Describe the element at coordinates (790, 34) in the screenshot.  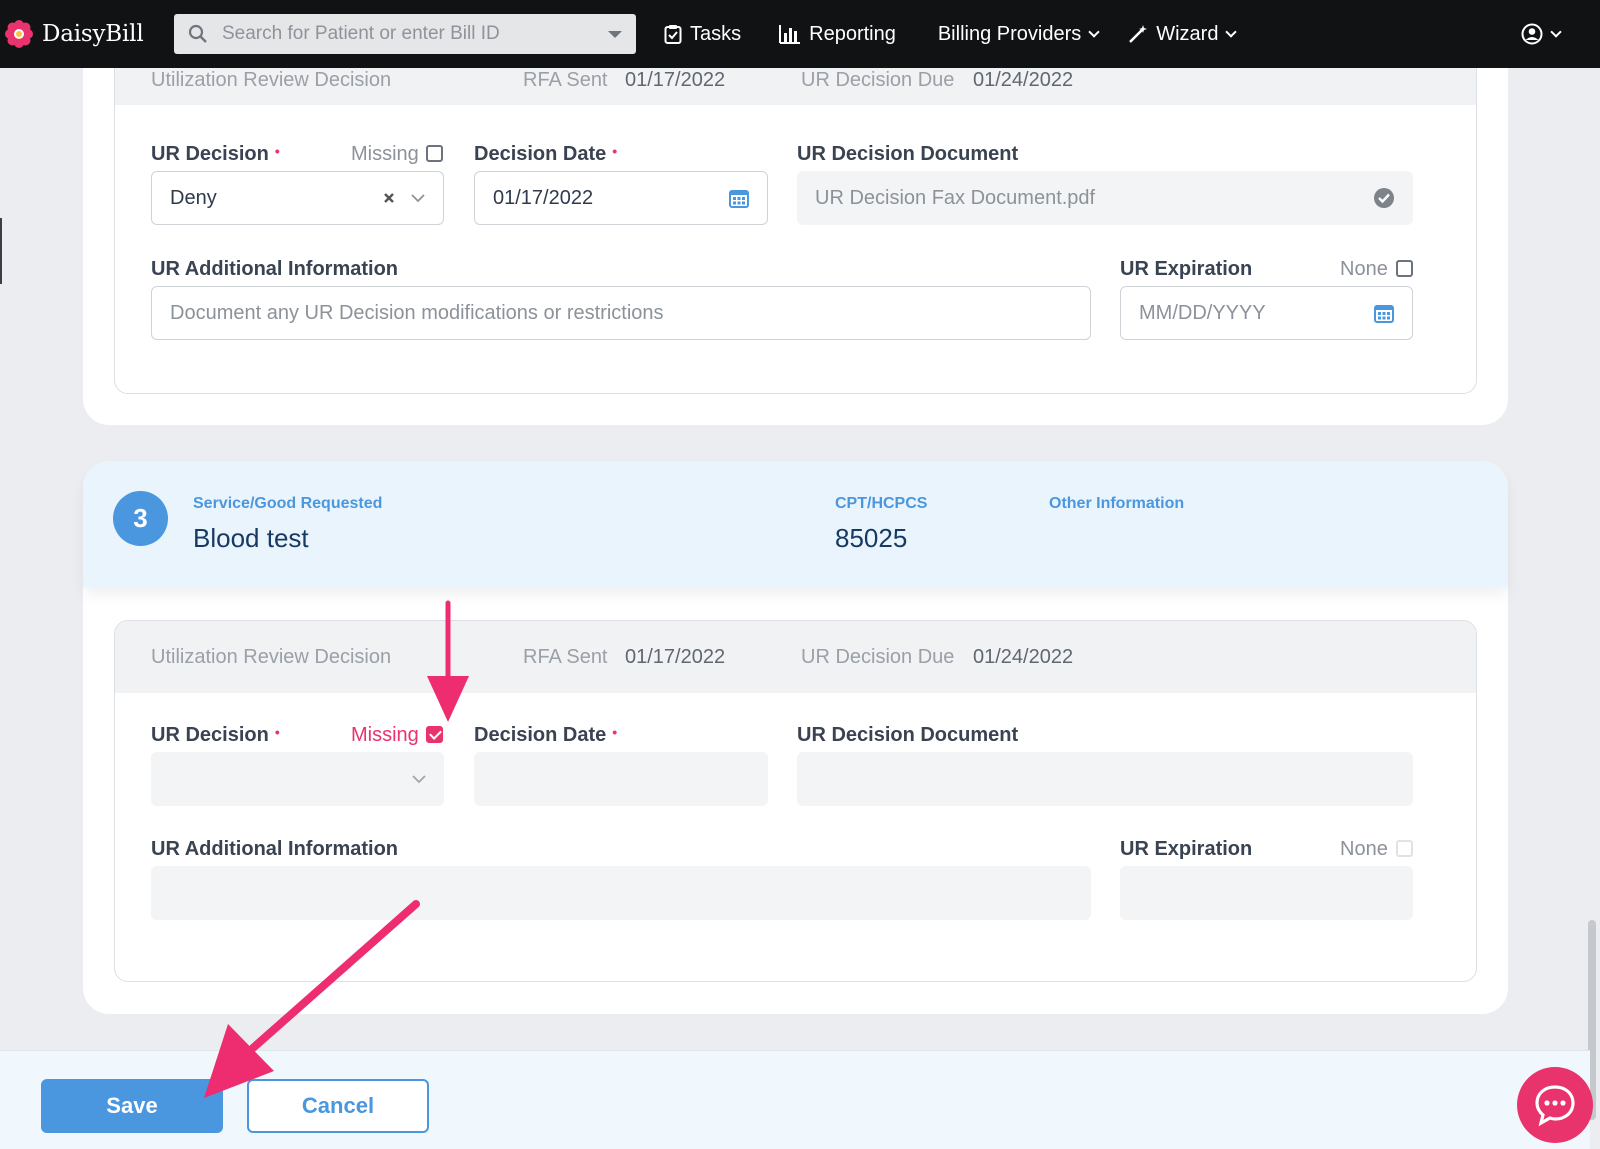
I see `bar-chart-icon` at that location.